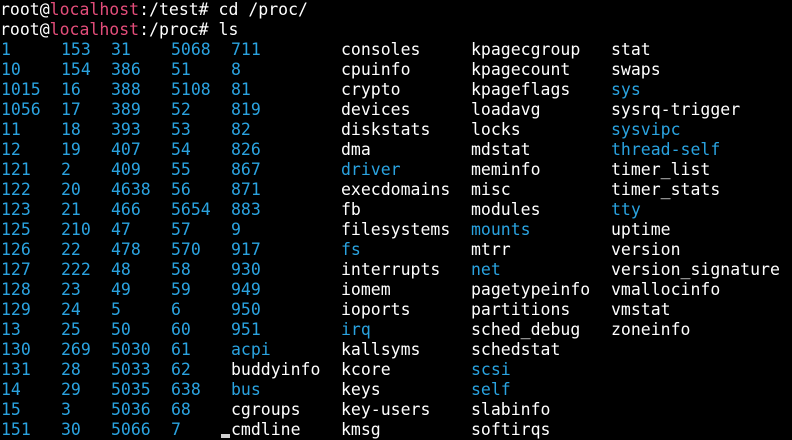 Image resolution: width=792 pixels, height=440 pixels. Describe the element at coordinates (181, 269) in the screenshot. I see `directory-entry: 58` at that location.